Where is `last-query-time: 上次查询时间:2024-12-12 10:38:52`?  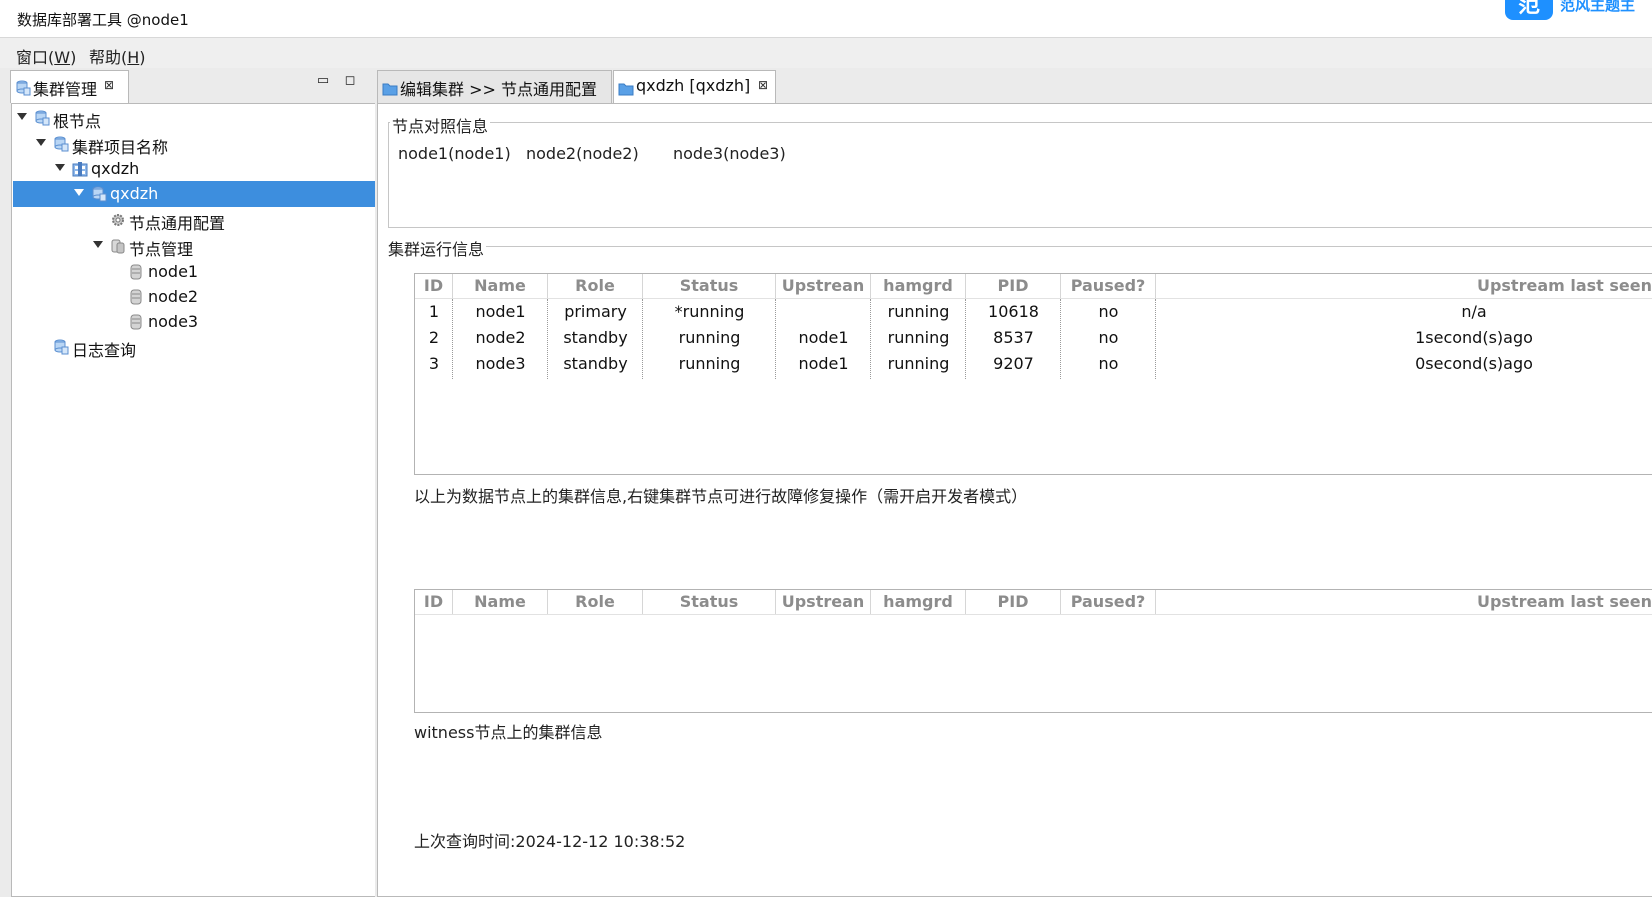 last-query-time: 上次查询时间:2024-12-12 10:38:52 is located at coordinates (550, 841).